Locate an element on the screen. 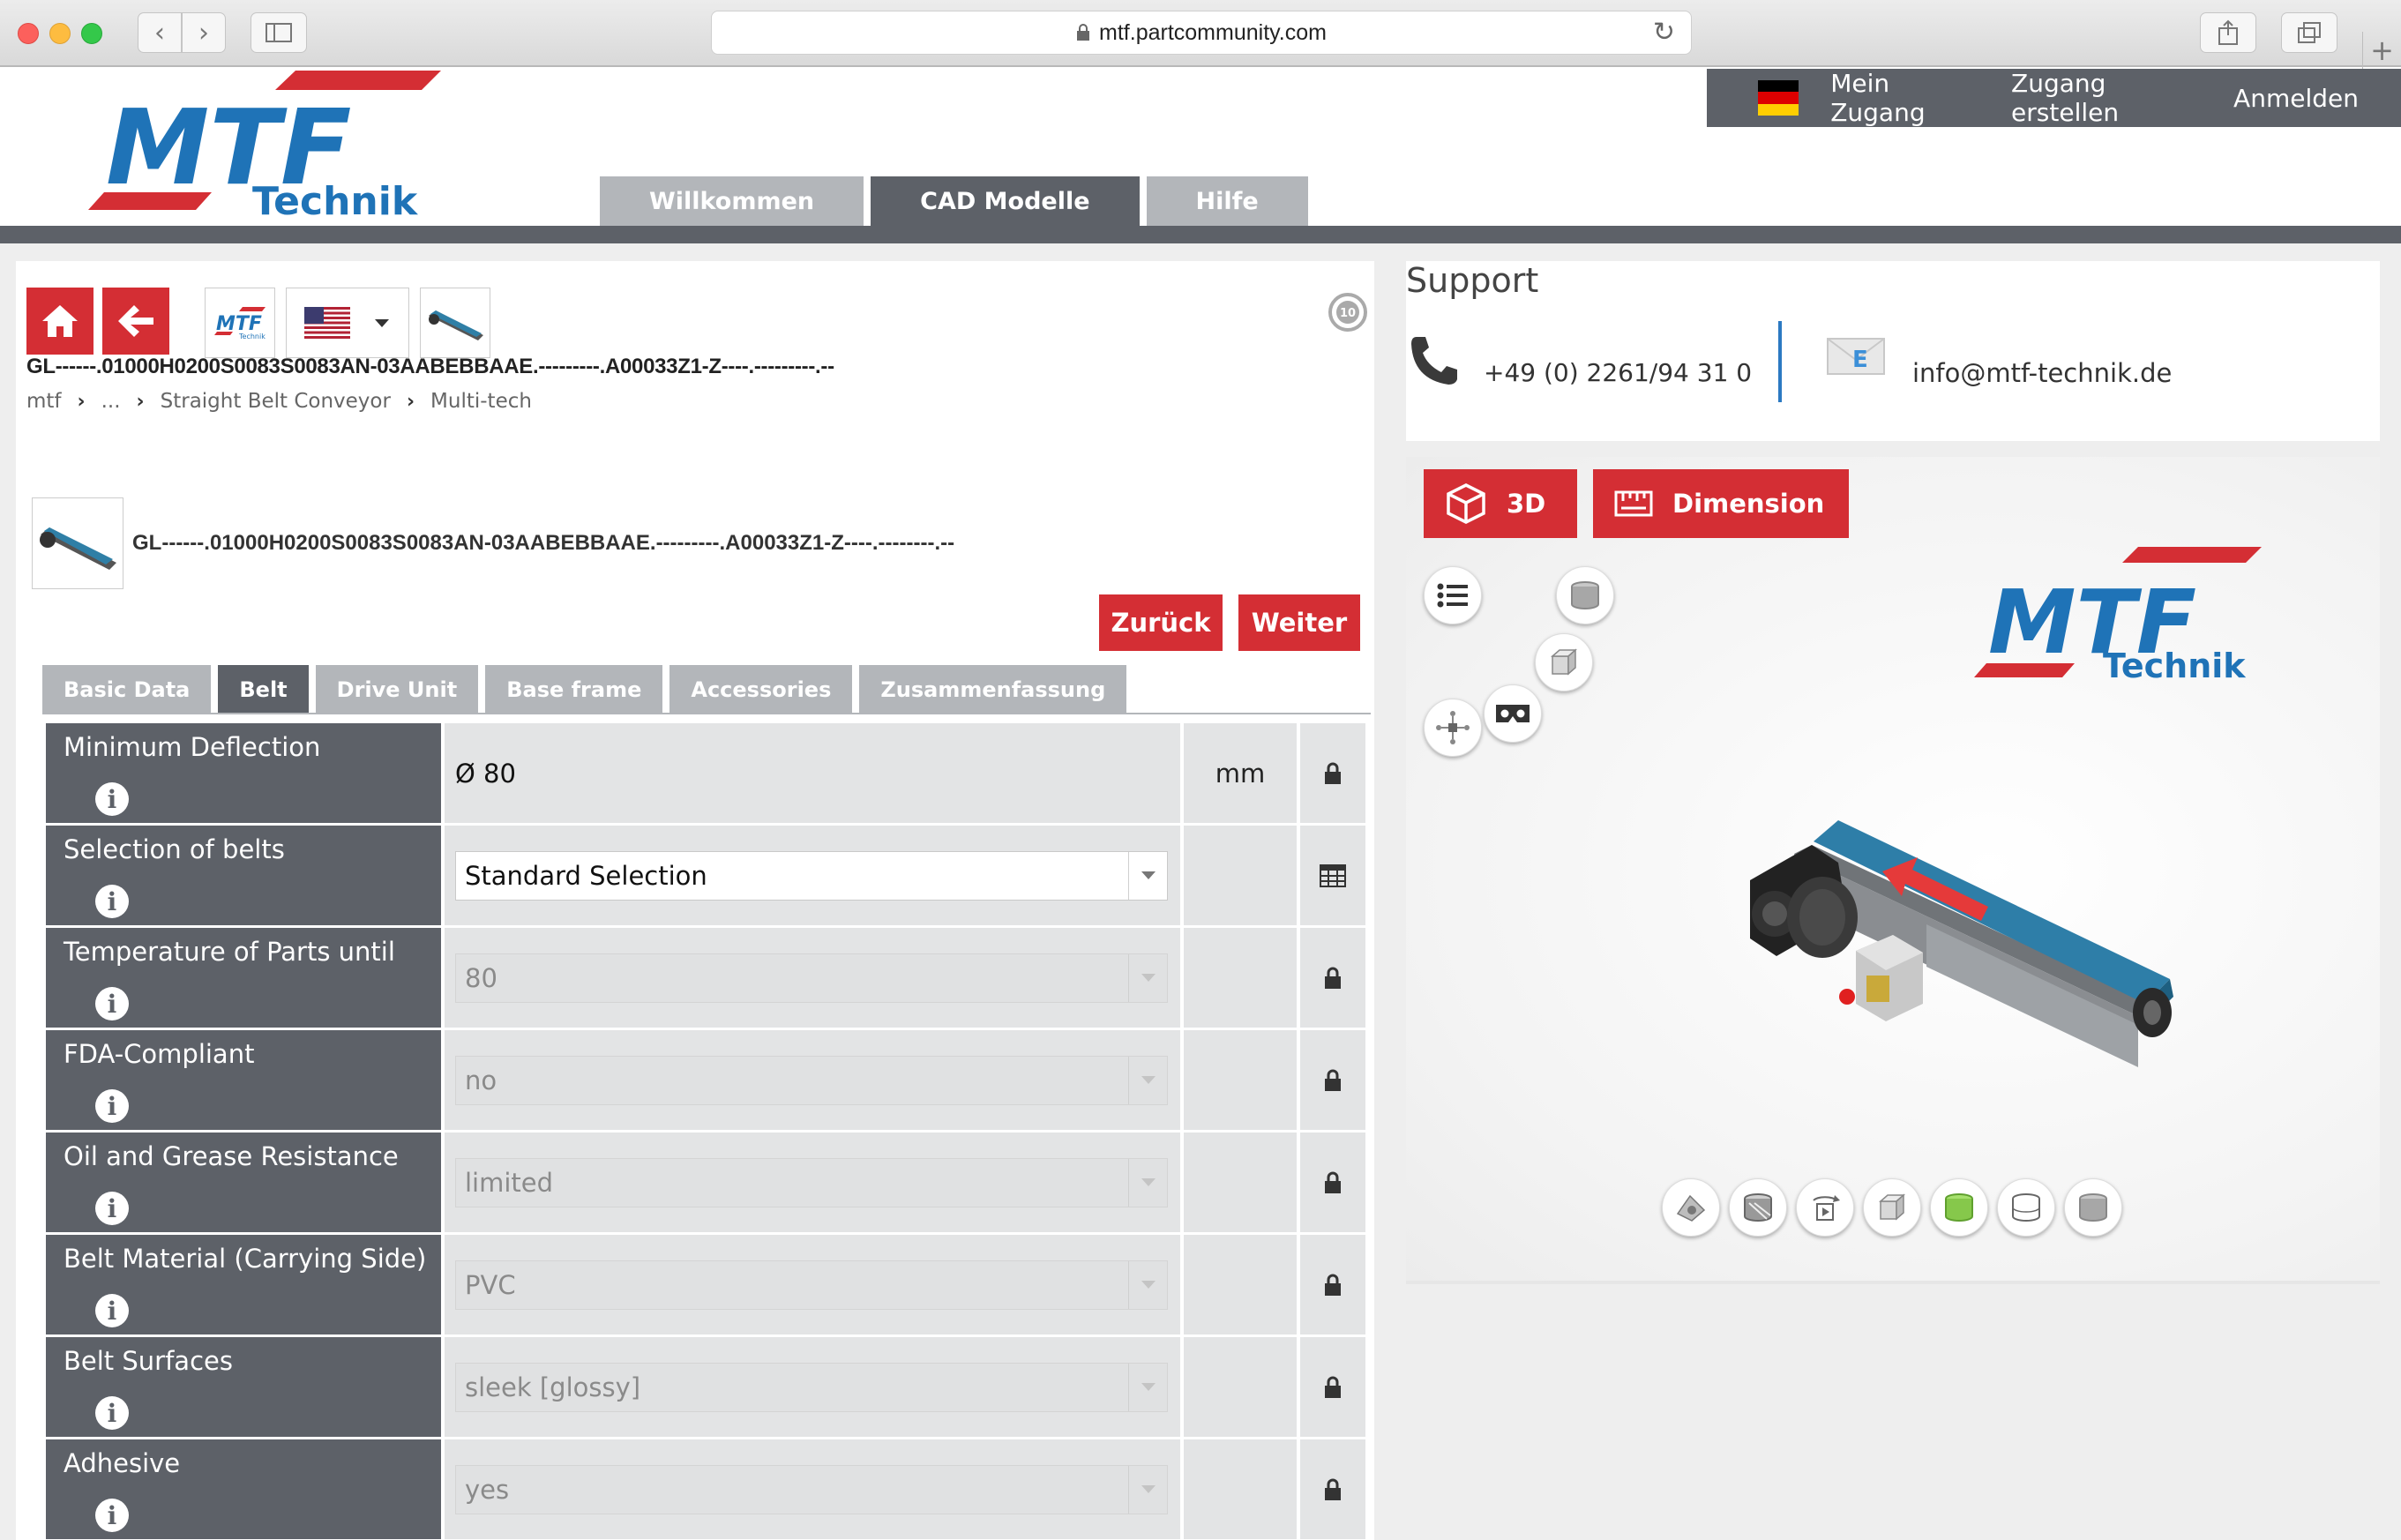  param-label: Temperature of Parts until i is located at coordinates (243, 978).